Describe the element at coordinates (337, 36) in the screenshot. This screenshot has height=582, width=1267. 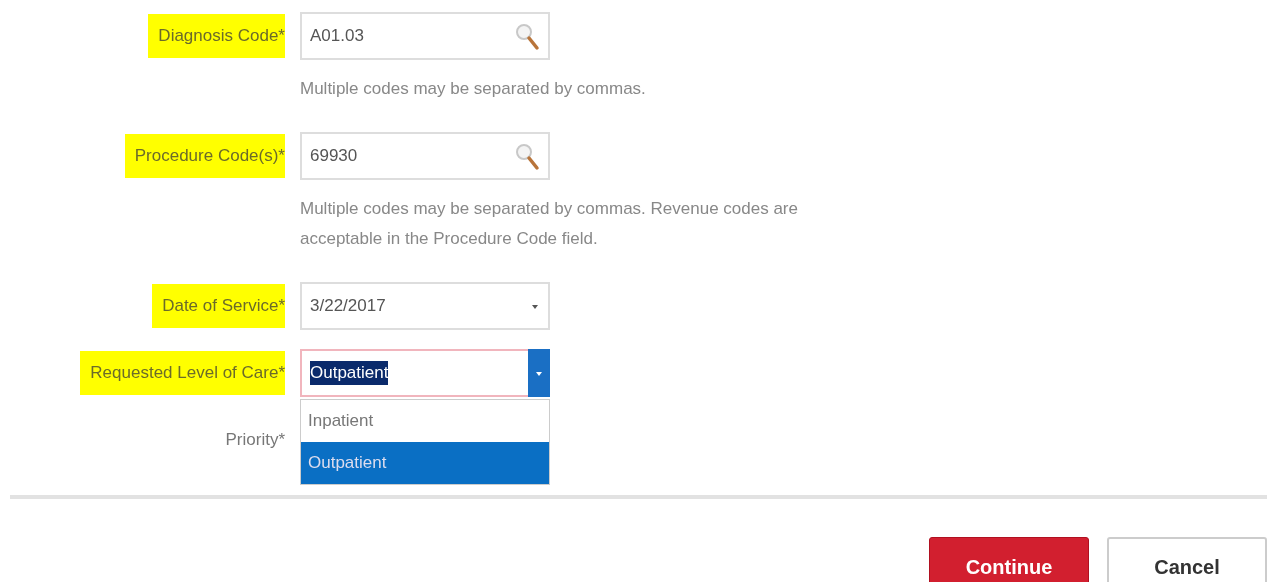
I see `field-value: A01.03` at that location.